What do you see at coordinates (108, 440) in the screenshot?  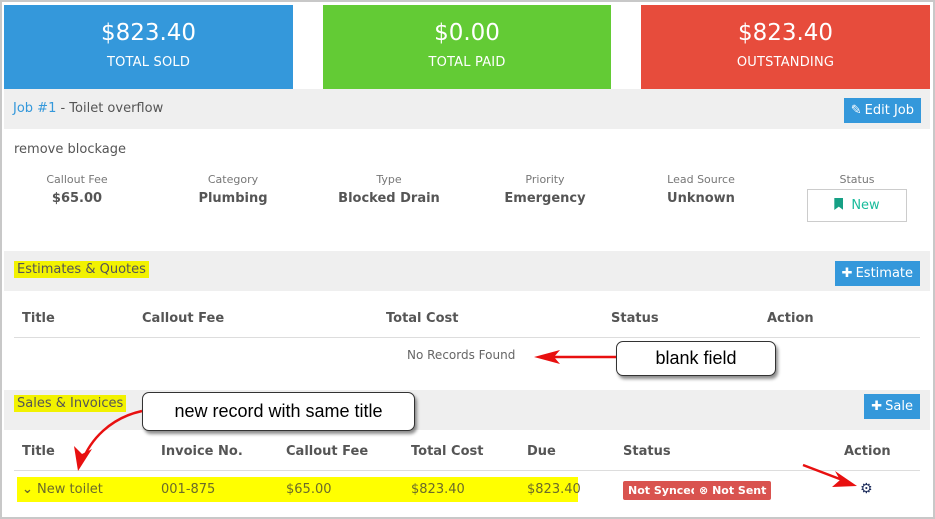 I see `arrow-to-row-title` at bounding box center [108, 440].